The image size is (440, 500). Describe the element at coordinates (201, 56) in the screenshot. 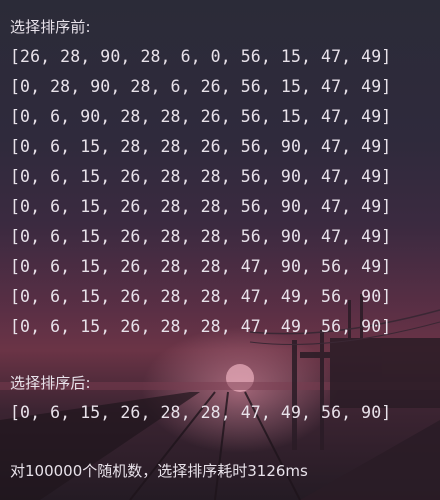

I see `sort-pass-line: [26, 28, 90, 28, 6, 0, 56, 15, 47, 49]` at that location.